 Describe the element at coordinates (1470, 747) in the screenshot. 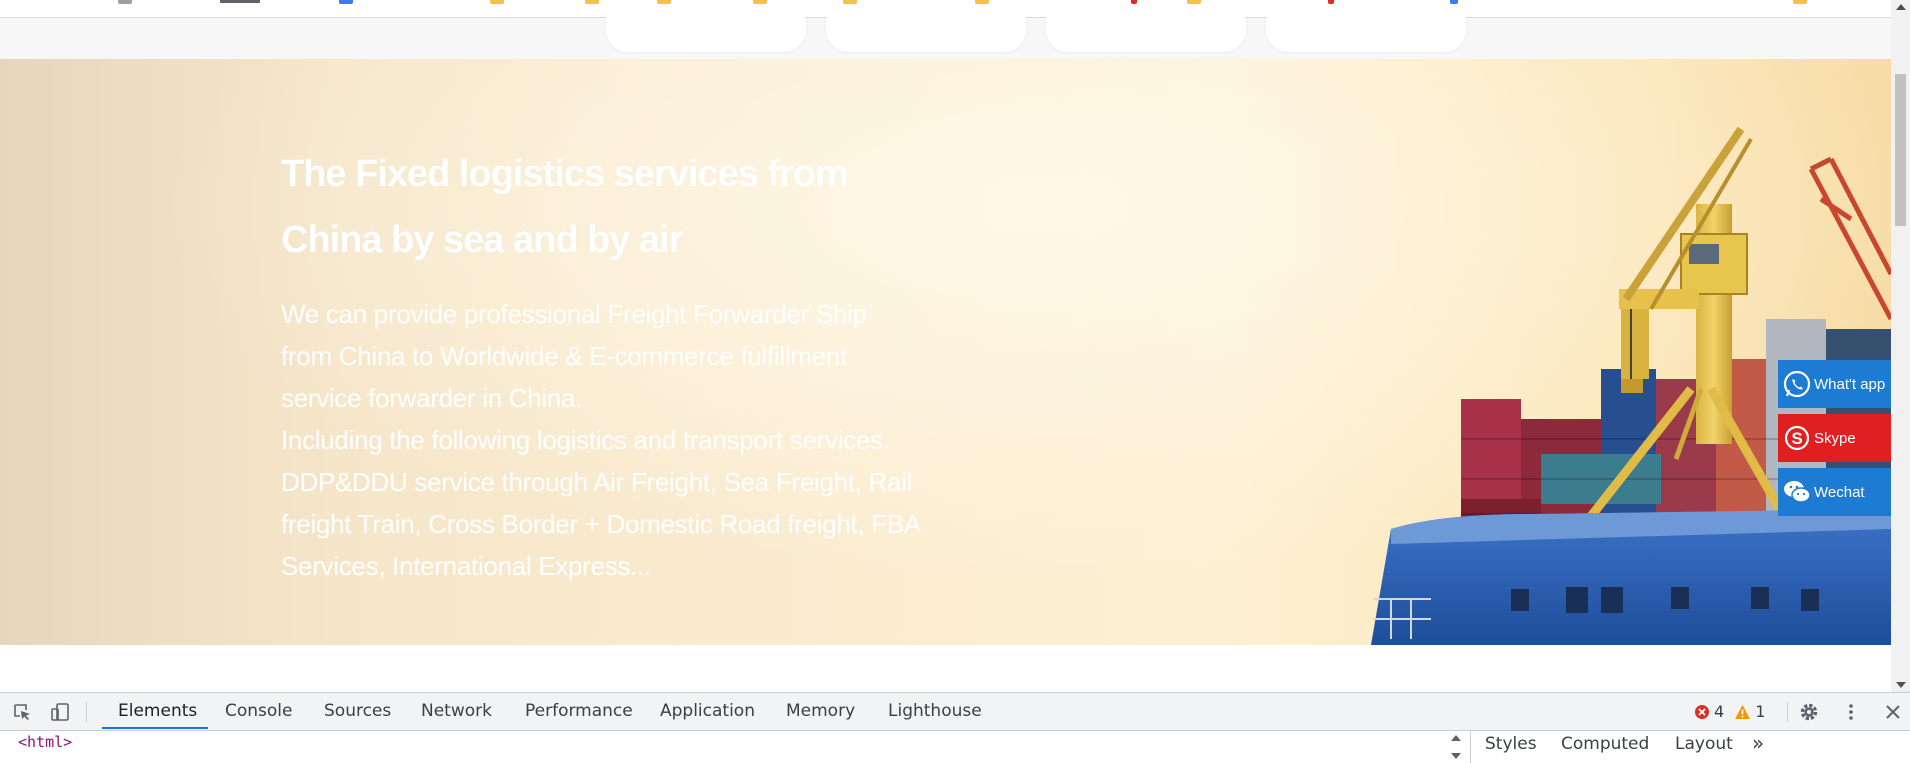

I see `pane-divider` at that location.